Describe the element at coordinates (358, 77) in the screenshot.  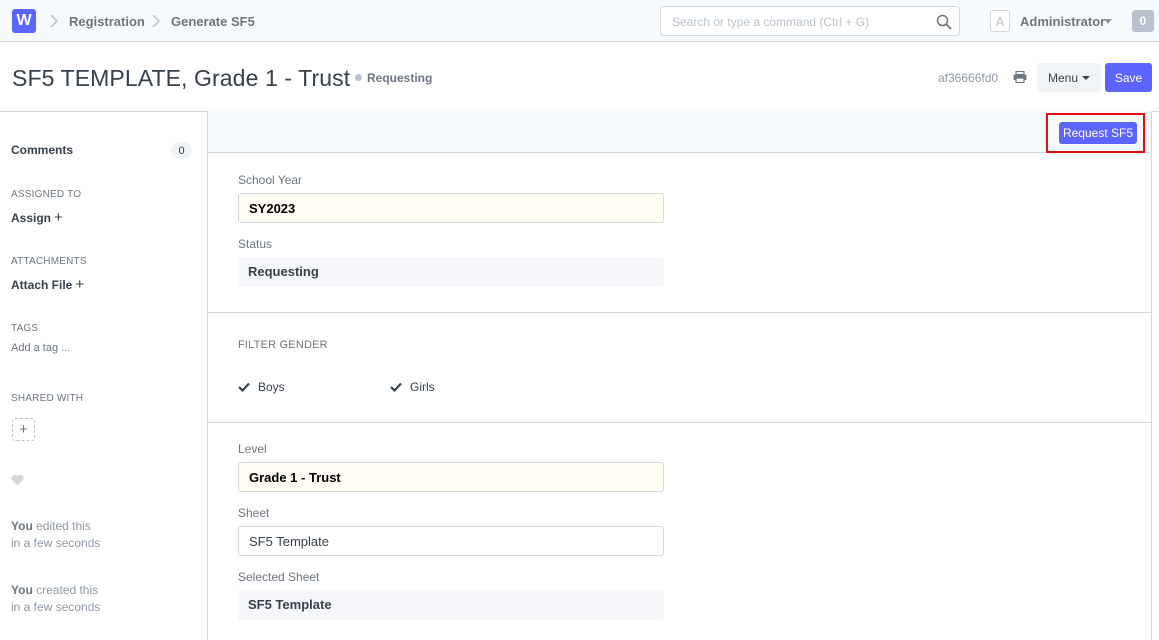
I see `status-dot` at that location.